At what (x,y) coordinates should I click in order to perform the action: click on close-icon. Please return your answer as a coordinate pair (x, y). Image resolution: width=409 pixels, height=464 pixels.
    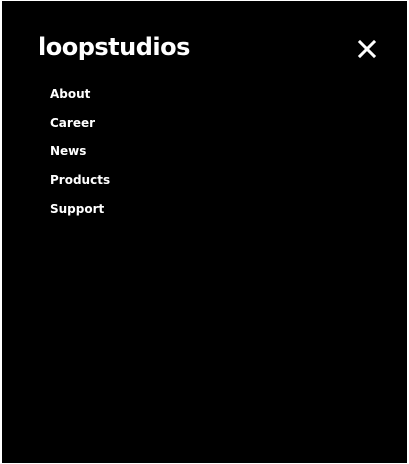
    Looking at the image, I should click on (368, 49).